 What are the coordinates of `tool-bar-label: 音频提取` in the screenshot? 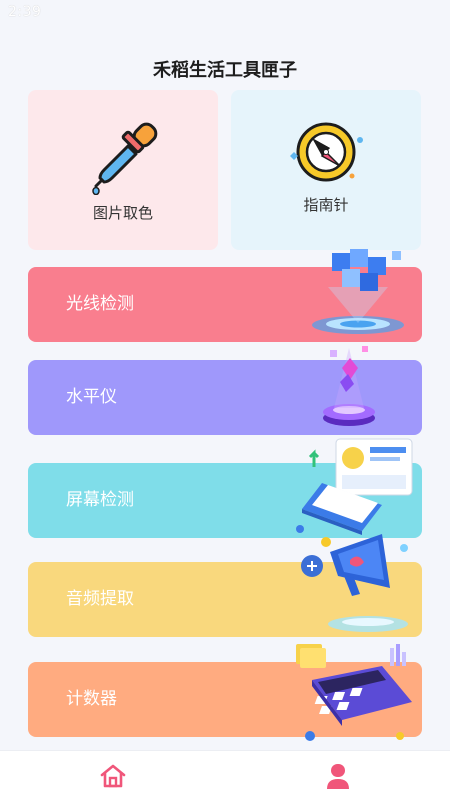 It's located at (100, 599).